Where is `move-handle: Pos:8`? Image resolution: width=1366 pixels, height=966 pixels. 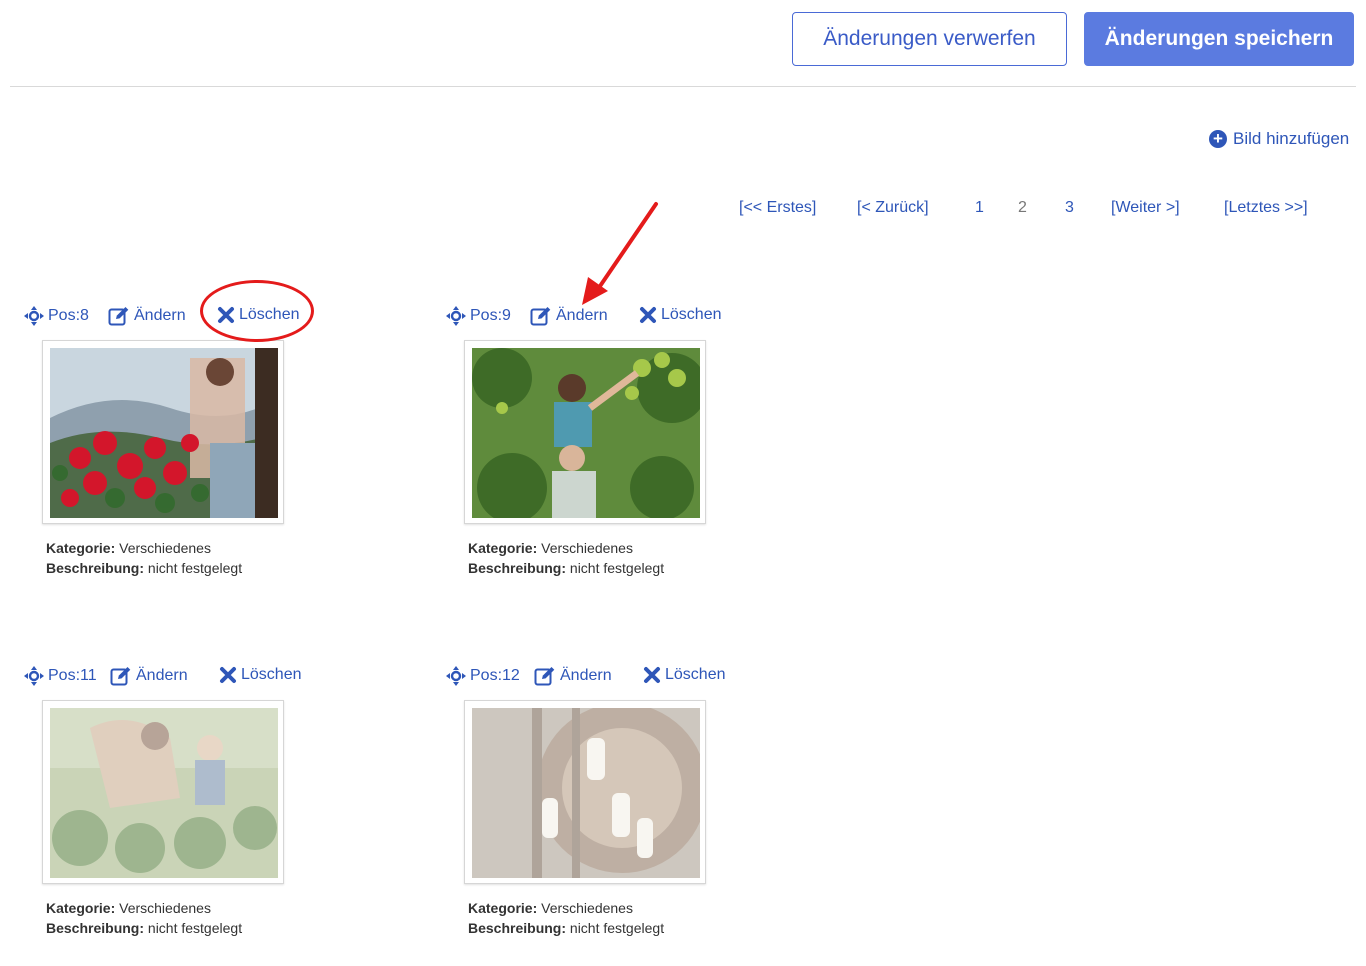
move-handle: Pos:8 is located at coordinates (56, 316).